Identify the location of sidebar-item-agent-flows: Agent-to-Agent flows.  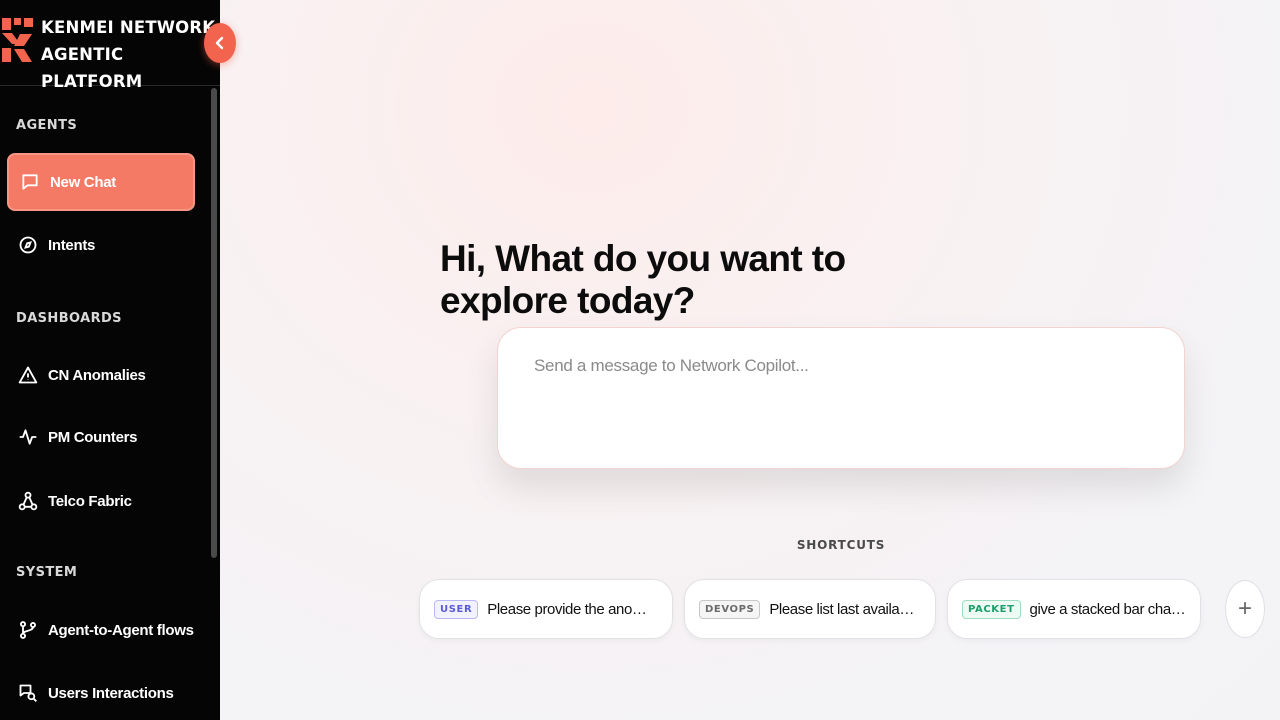
(101, 630).